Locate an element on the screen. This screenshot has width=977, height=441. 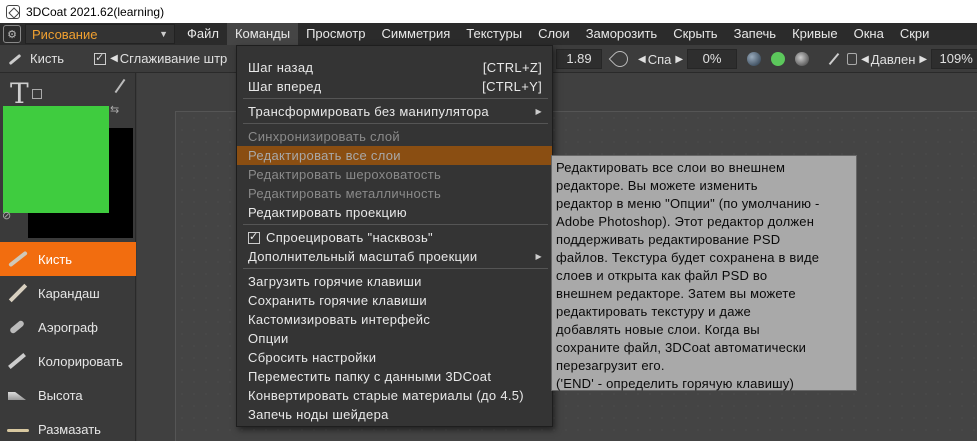
menu-item-undo: Шаг назад [CTRL+Z] is located at coordinates (394, 67).